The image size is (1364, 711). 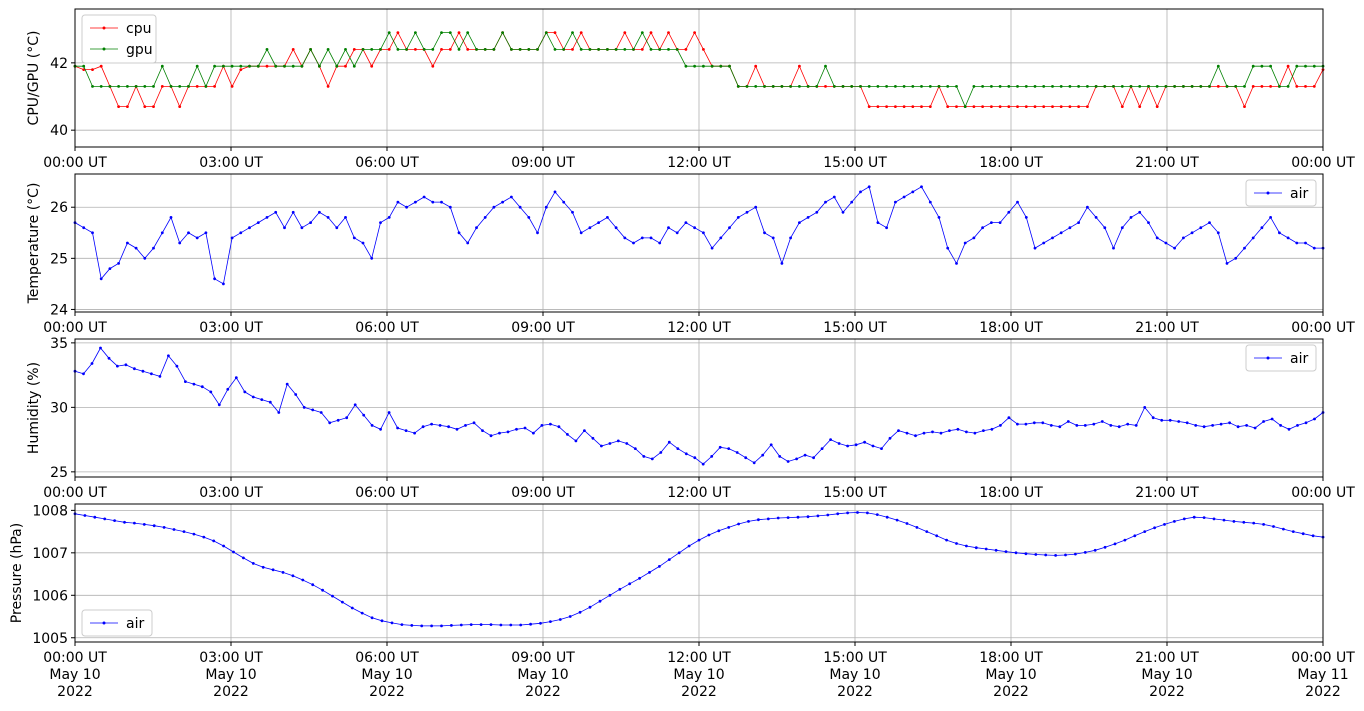 I want to click on y-tick-label: 1007, so click(x=50, y=554).